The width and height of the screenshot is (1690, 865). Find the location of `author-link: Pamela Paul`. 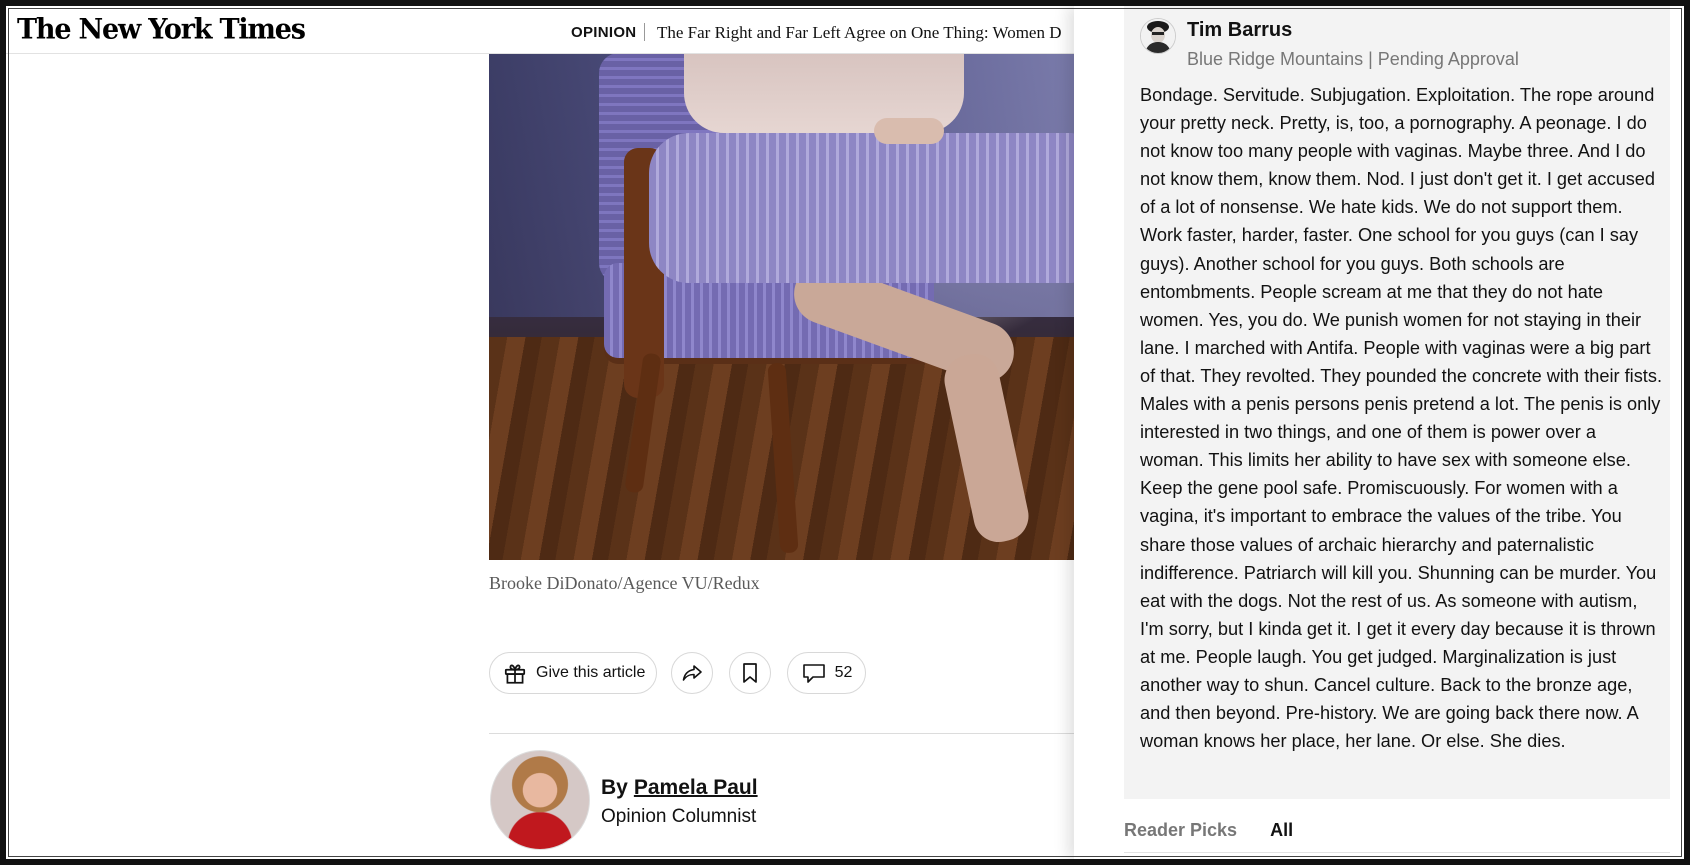

author-link: Pamela Paul is located at coordinates (696, 787).